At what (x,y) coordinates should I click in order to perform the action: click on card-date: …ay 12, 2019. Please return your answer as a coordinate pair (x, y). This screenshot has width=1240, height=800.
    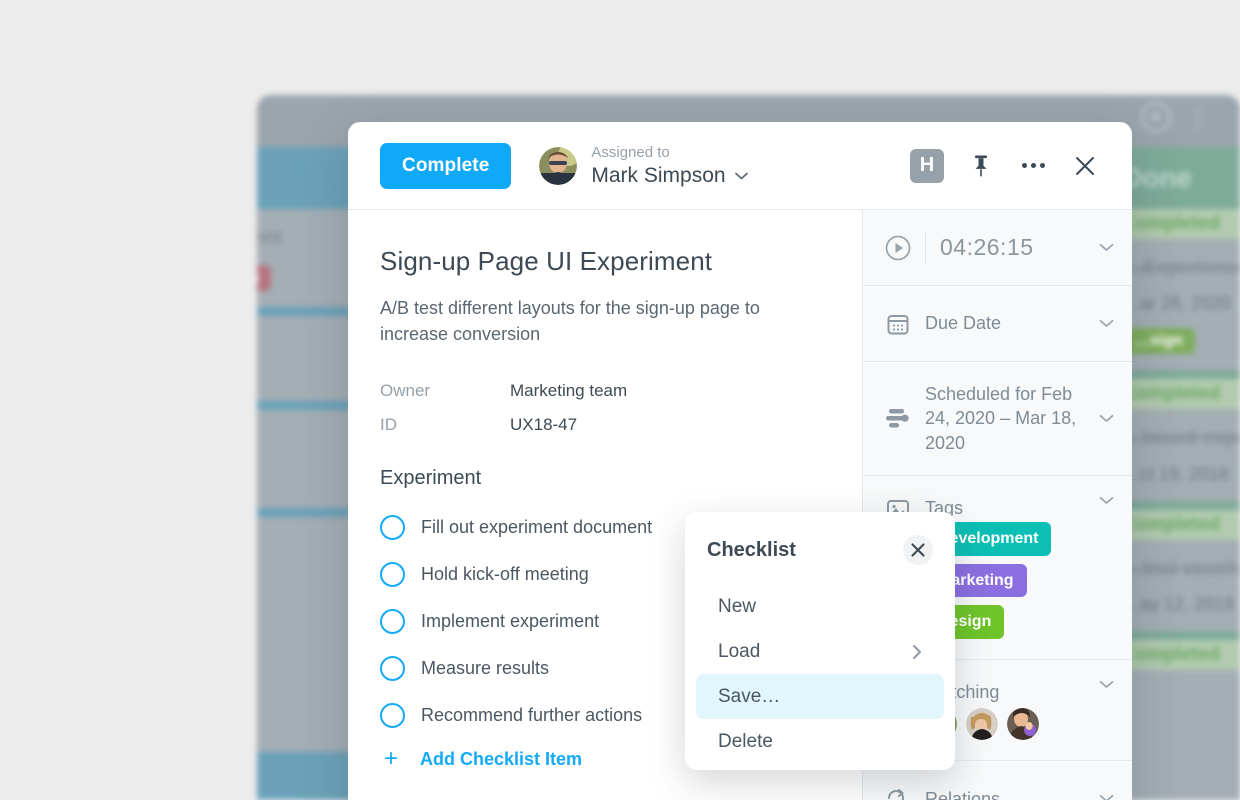
    Looking at the image, I should click on (1178, 603).